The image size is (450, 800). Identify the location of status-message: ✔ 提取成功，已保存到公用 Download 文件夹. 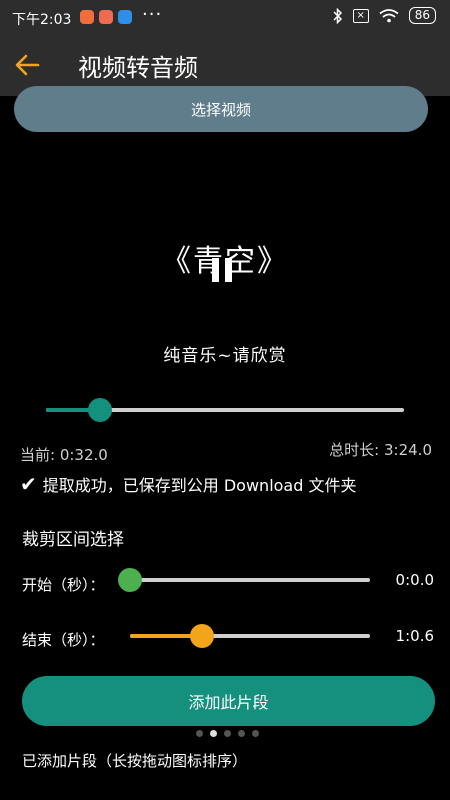
(188, 484).